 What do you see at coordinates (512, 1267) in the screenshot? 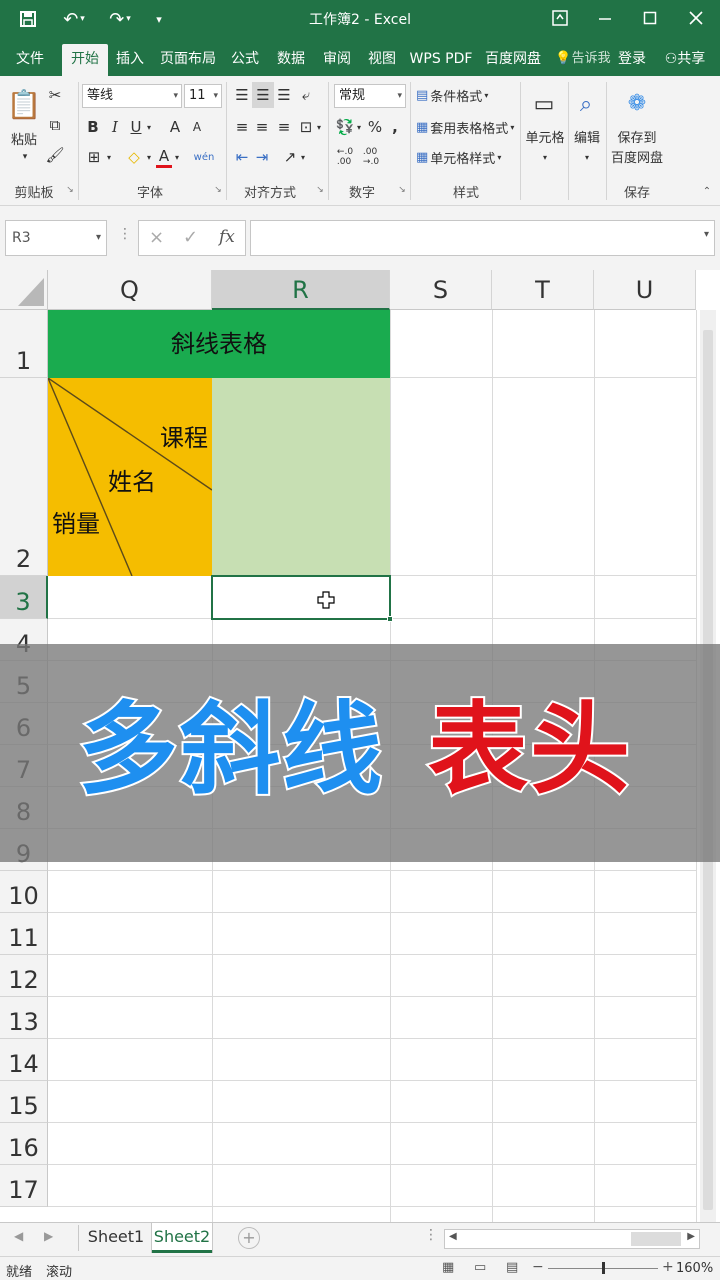
I see `page-break-view-icon: ▤` at bounding box center [512, 1267].